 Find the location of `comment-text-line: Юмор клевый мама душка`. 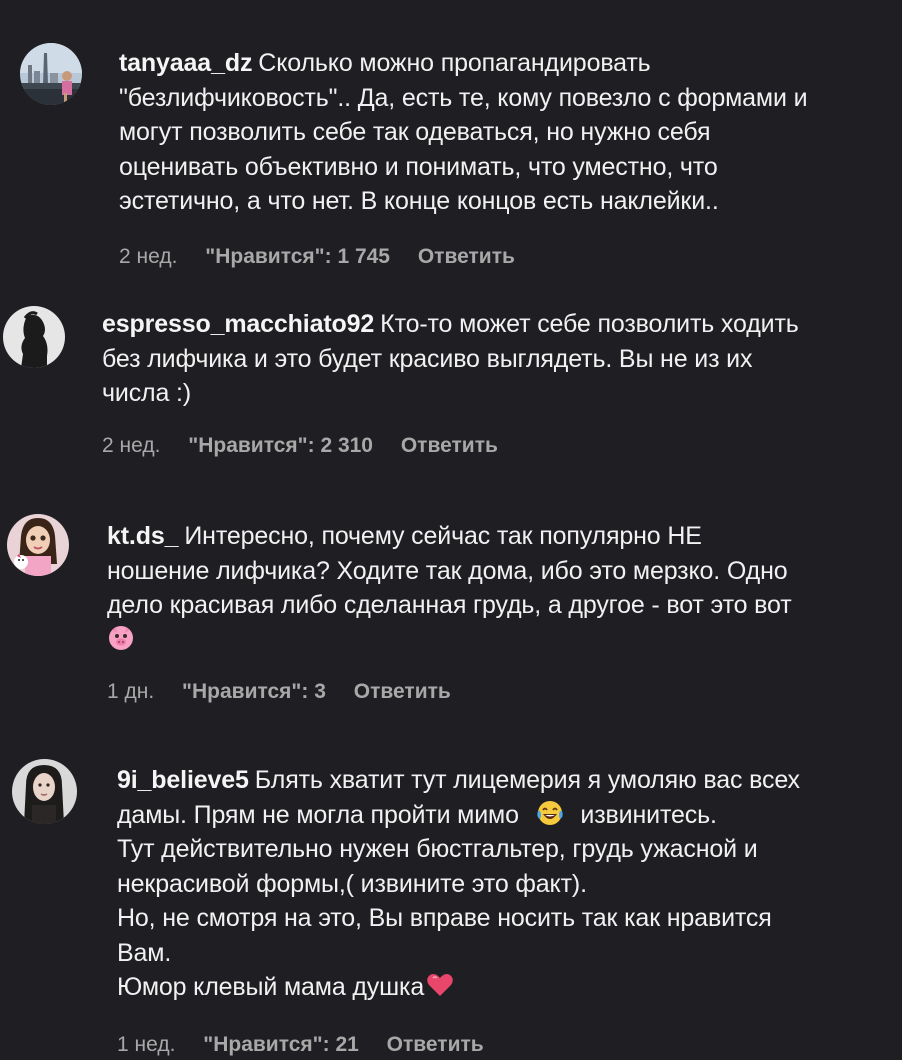

comment-text-line: Юмор клевый мама душка is located at coordinates (271, 987).